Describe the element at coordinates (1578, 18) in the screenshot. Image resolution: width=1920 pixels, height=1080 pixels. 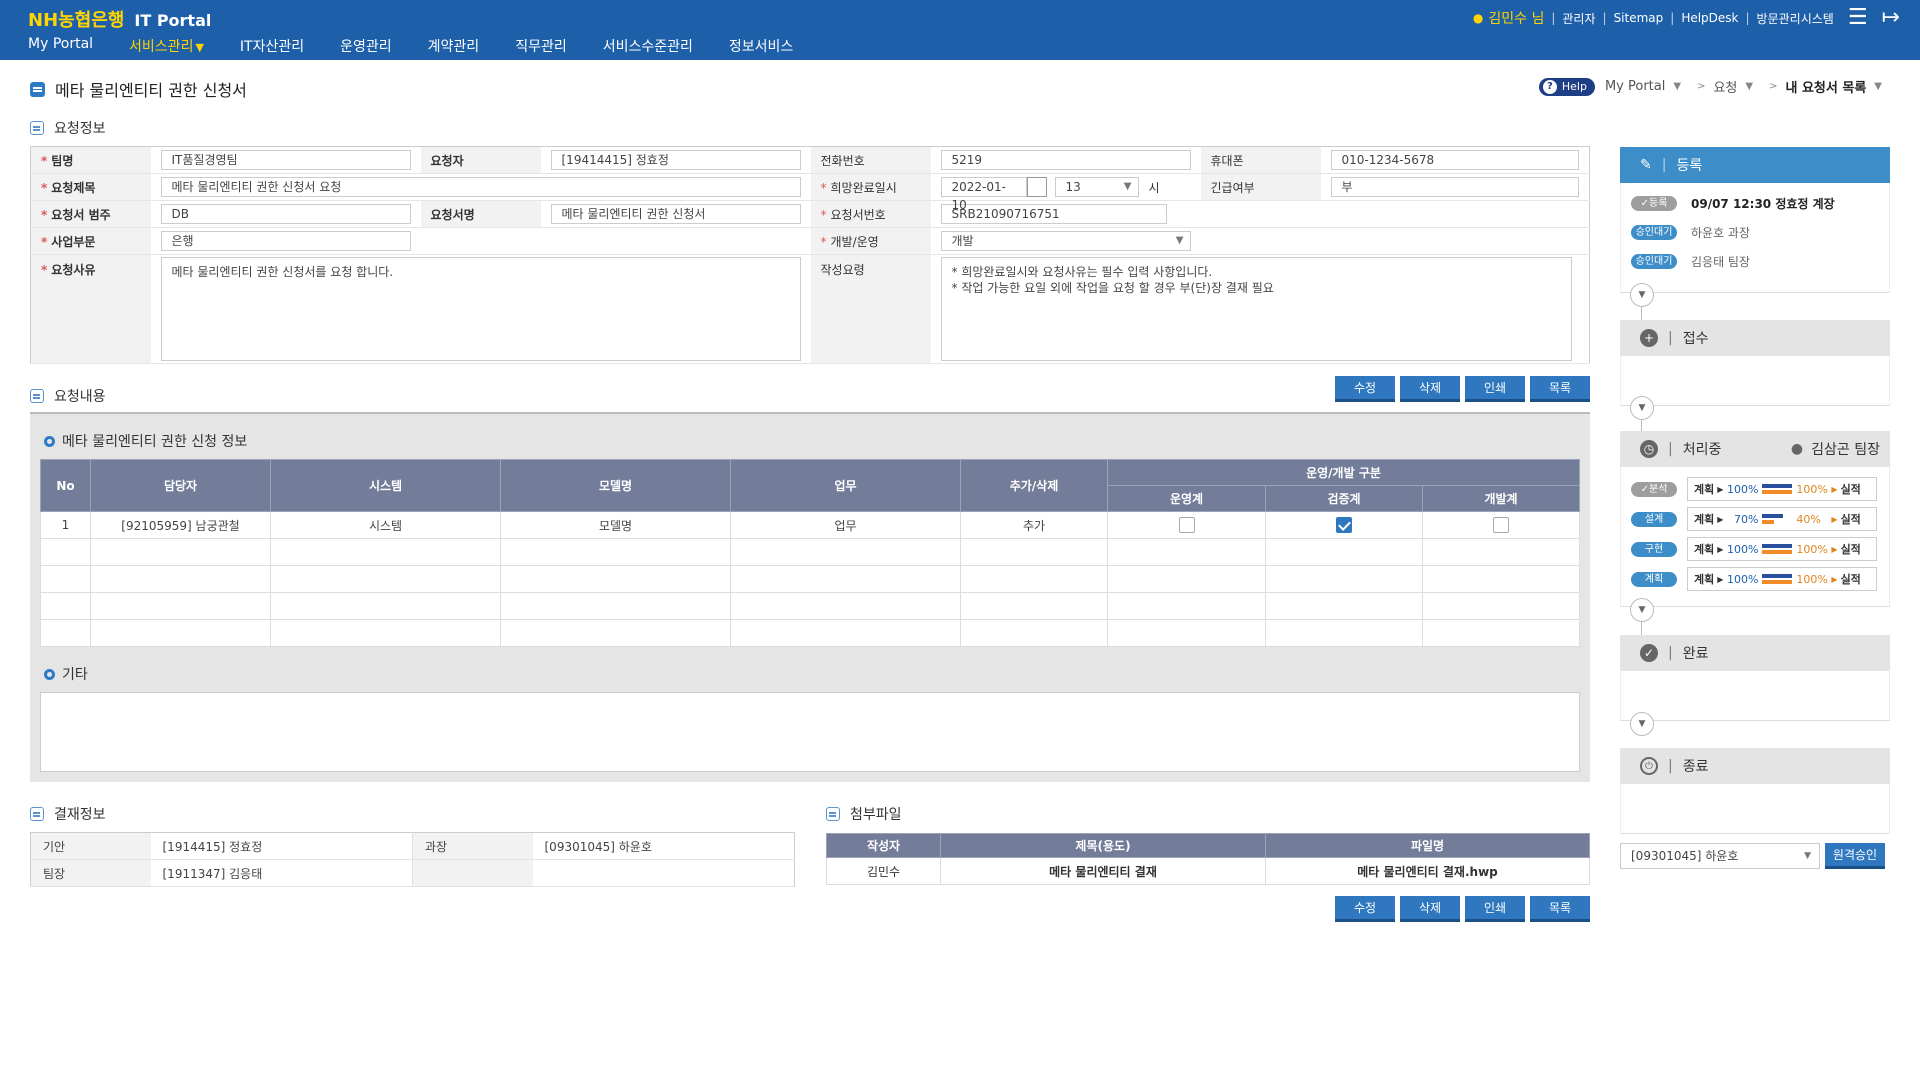
I see `link-admin: 관리자` at that location.